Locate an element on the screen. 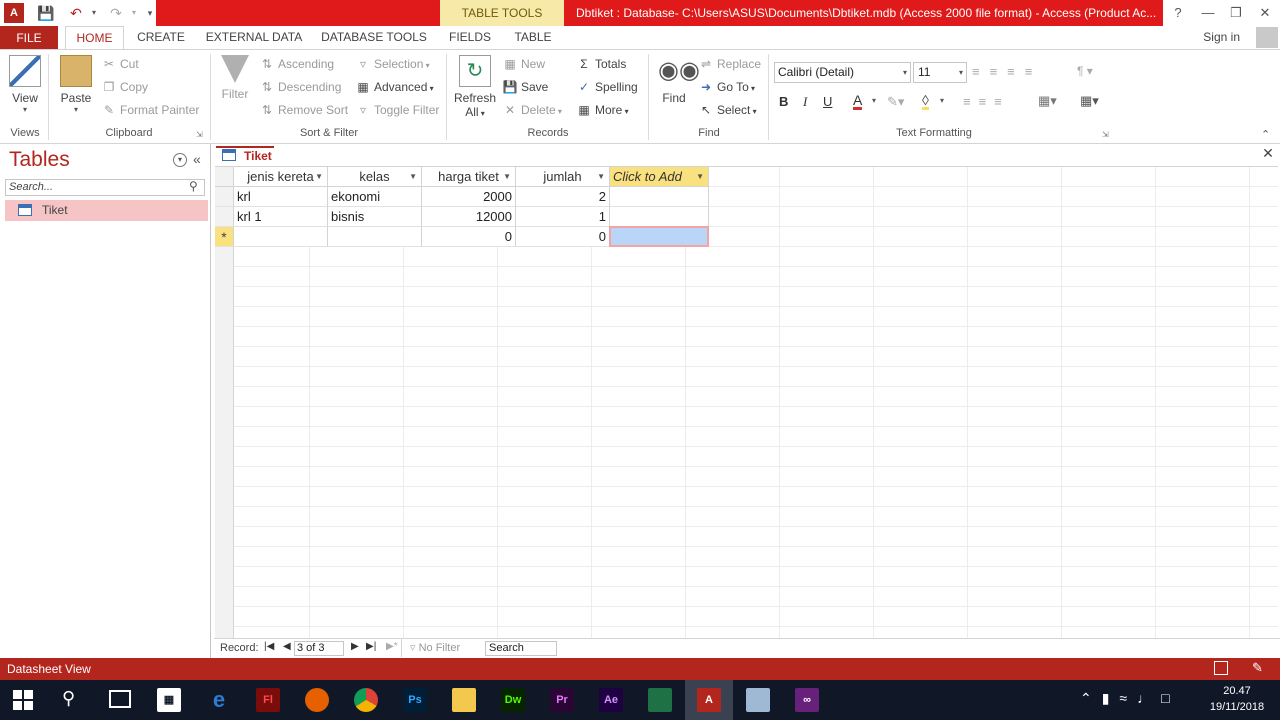  search-taskbar-icon: ⚲ is located at coordinates (68, 698).